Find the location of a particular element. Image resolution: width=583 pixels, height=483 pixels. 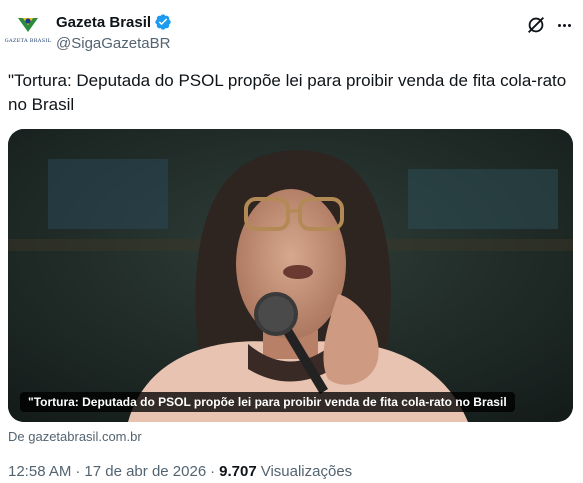

views-count: 9.707 is located at coordinates (238, 471).